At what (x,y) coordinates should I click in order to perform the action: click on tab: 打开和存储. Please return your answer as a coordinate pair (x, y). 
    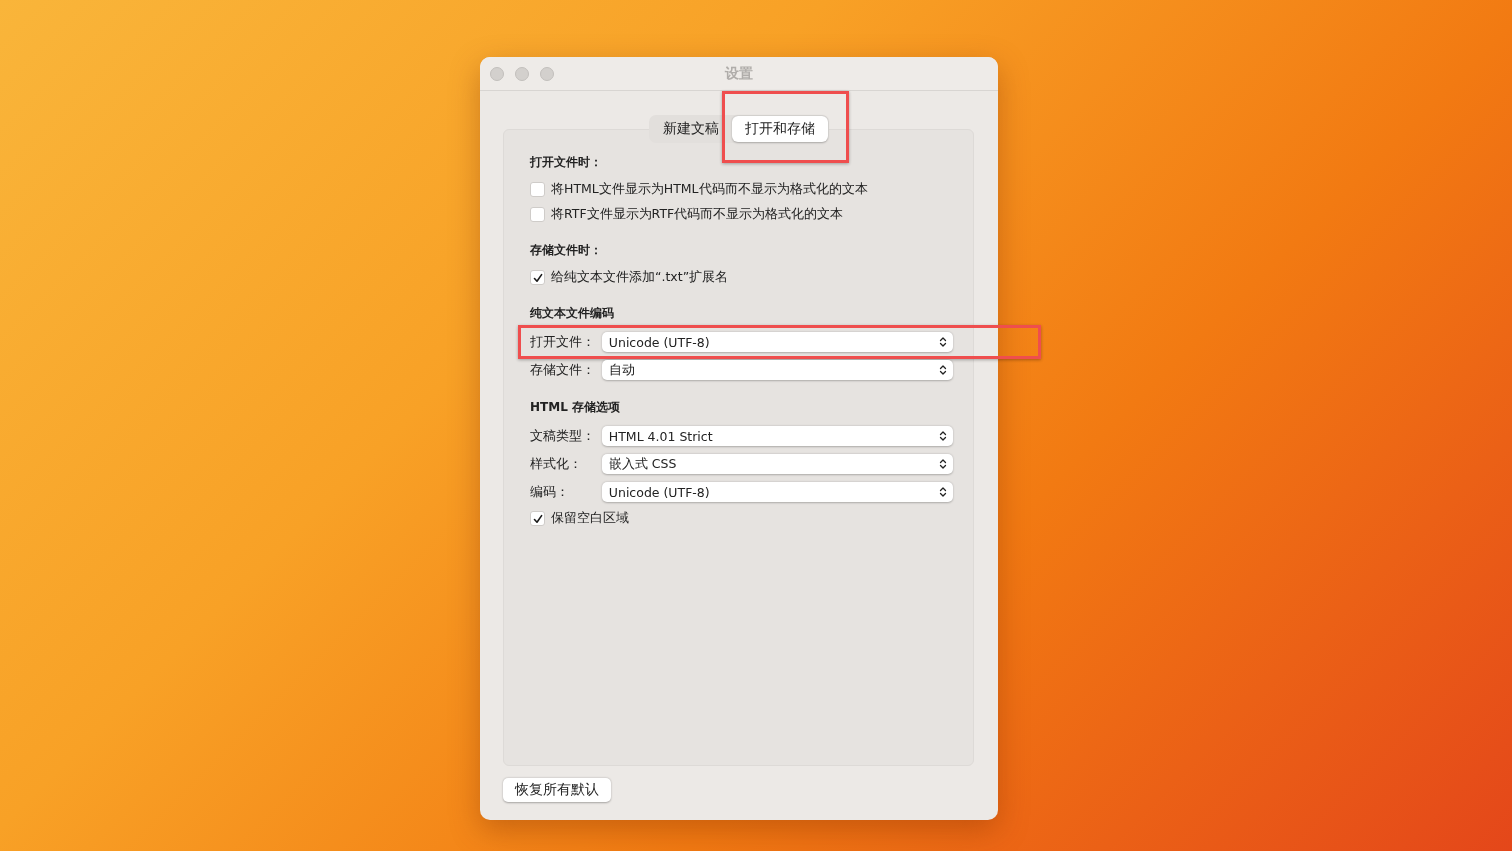
    Looking at the image, I should click on (779, 129).